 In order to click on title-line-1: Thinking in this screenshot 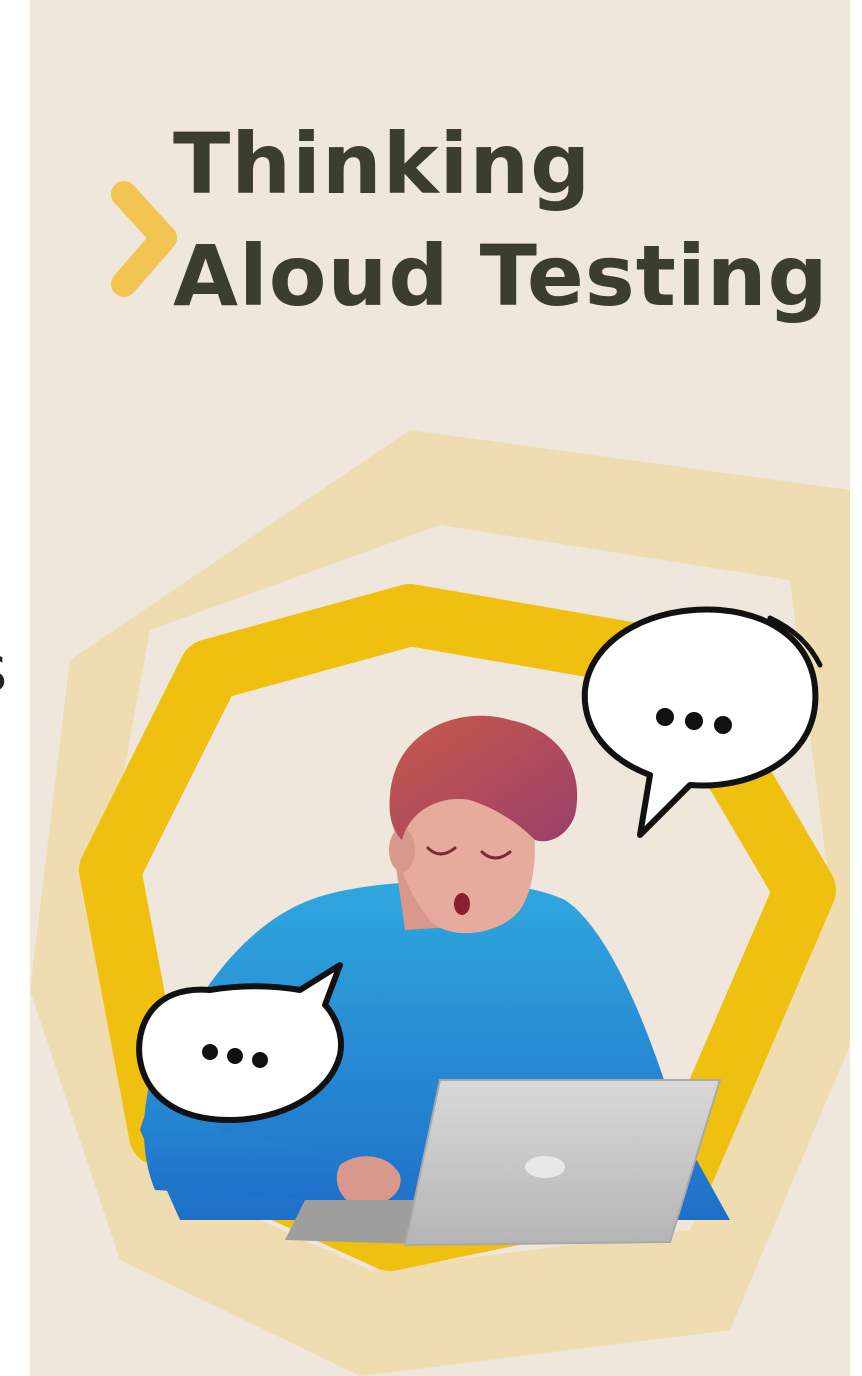, I will do `click(382, 164)`.